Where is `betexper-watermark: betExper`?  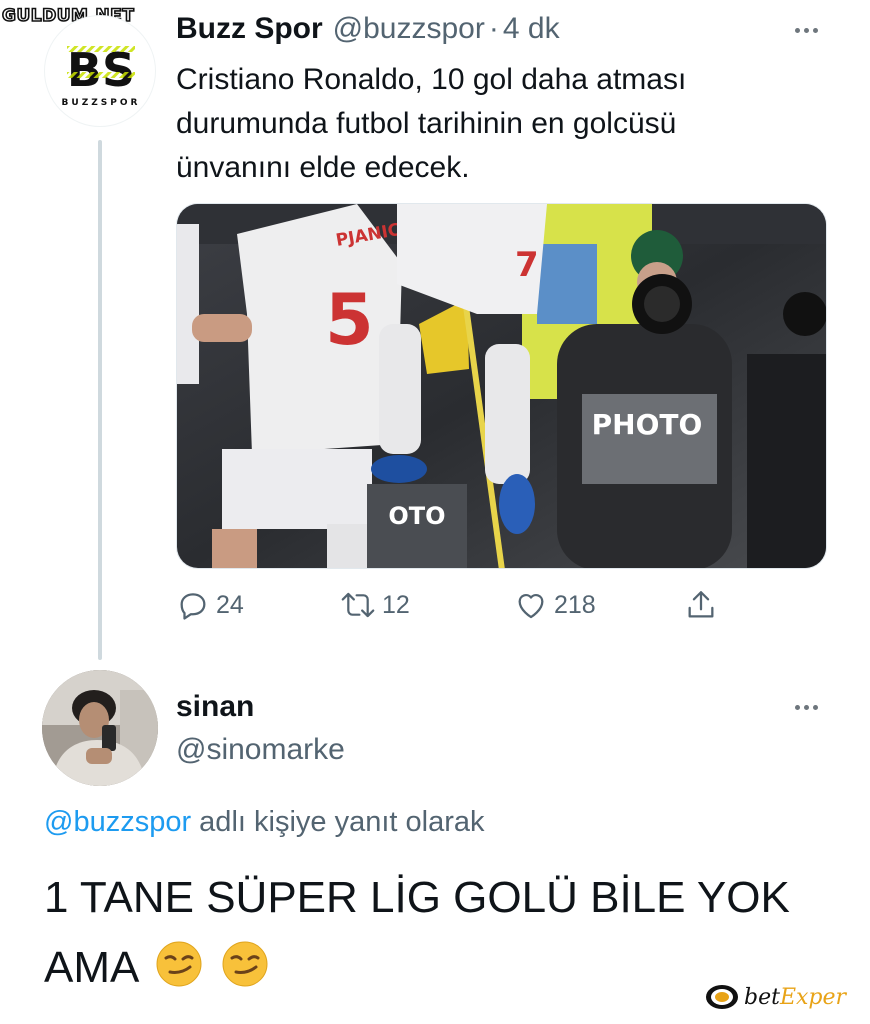
betexper-watermark: betExper is located at coordinates (775, 997).